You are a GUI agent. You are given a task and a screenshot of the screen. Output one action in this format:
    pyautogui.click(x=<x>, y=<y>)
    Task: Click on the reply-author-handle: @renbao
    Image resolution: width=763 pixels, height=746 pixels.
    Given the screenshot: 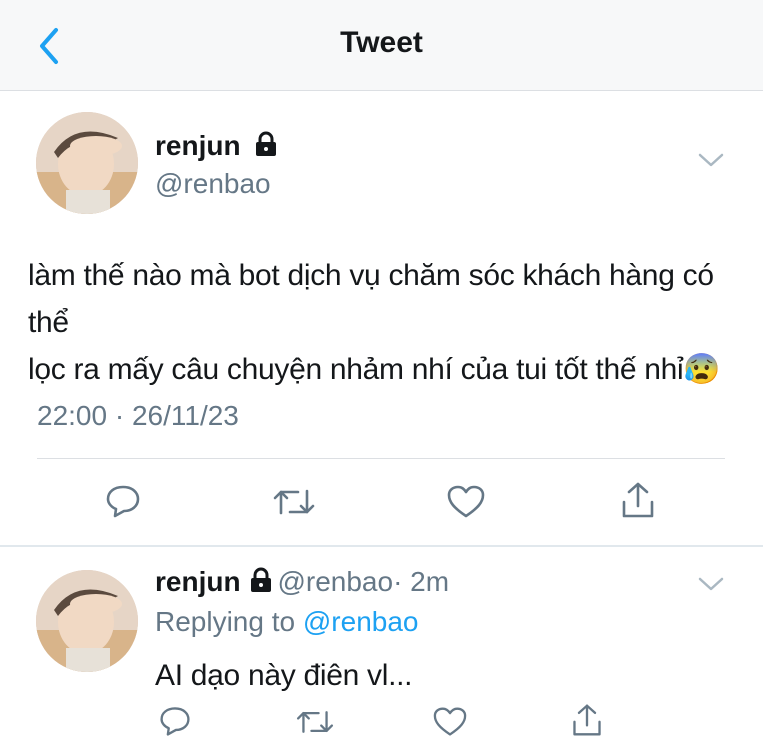 What is the action you would take?
    pyautogui.click(x=335, y=581)
    